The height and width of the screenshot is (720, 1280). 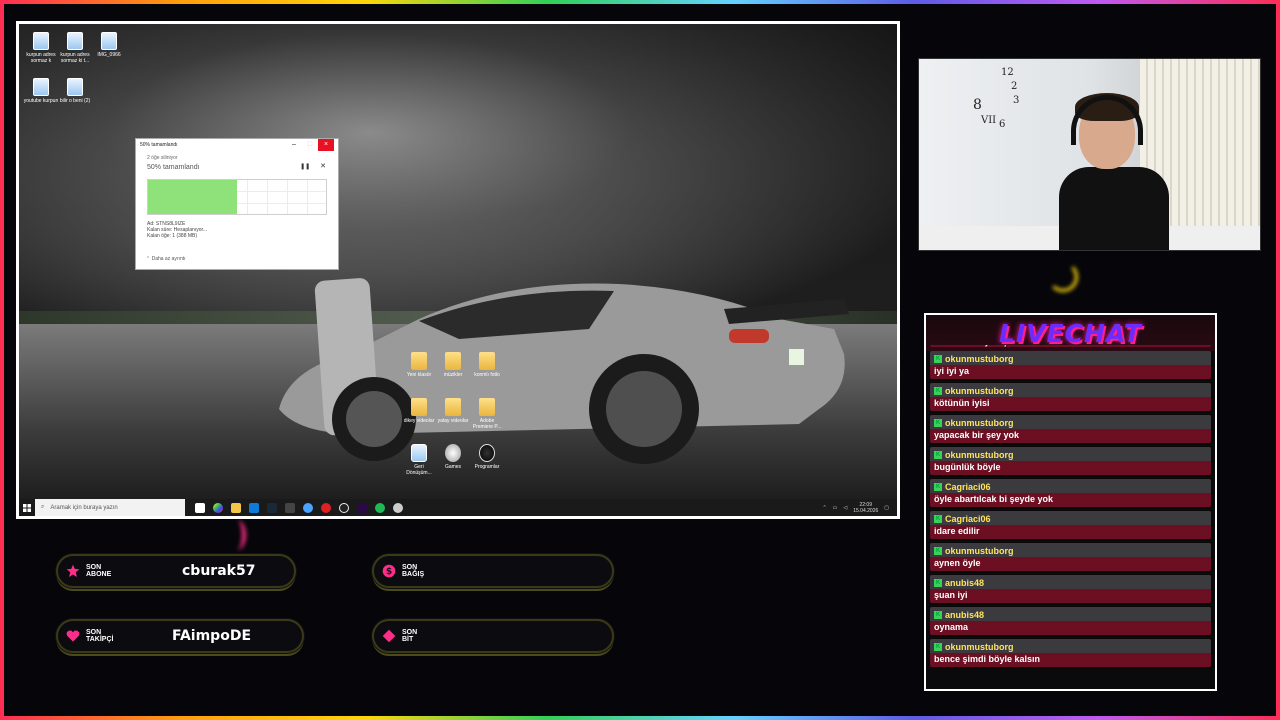 What do you see at coordinates (453, 421) in the screenshot?
I see `desktop-icon-label: yatay videolar` at bounding box center [453, 421].